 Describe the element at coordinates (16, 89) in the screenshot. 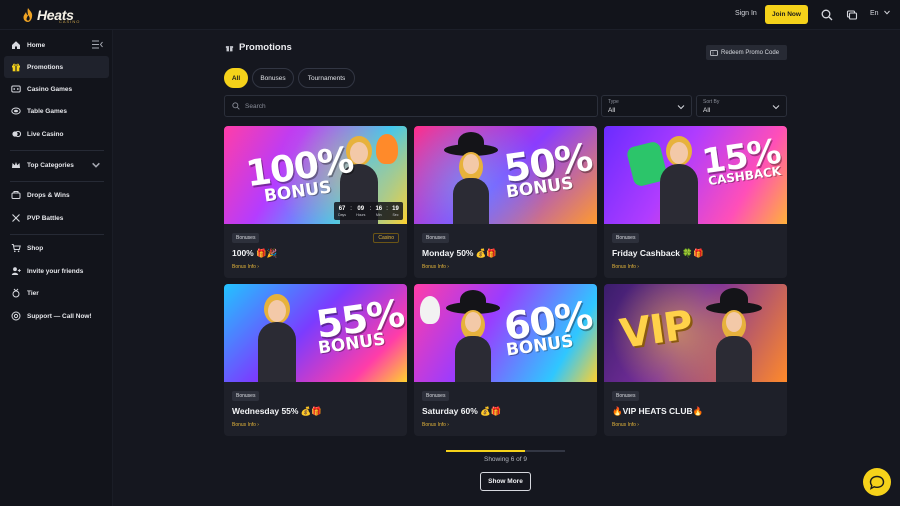

I see `slots-icon` at that location.